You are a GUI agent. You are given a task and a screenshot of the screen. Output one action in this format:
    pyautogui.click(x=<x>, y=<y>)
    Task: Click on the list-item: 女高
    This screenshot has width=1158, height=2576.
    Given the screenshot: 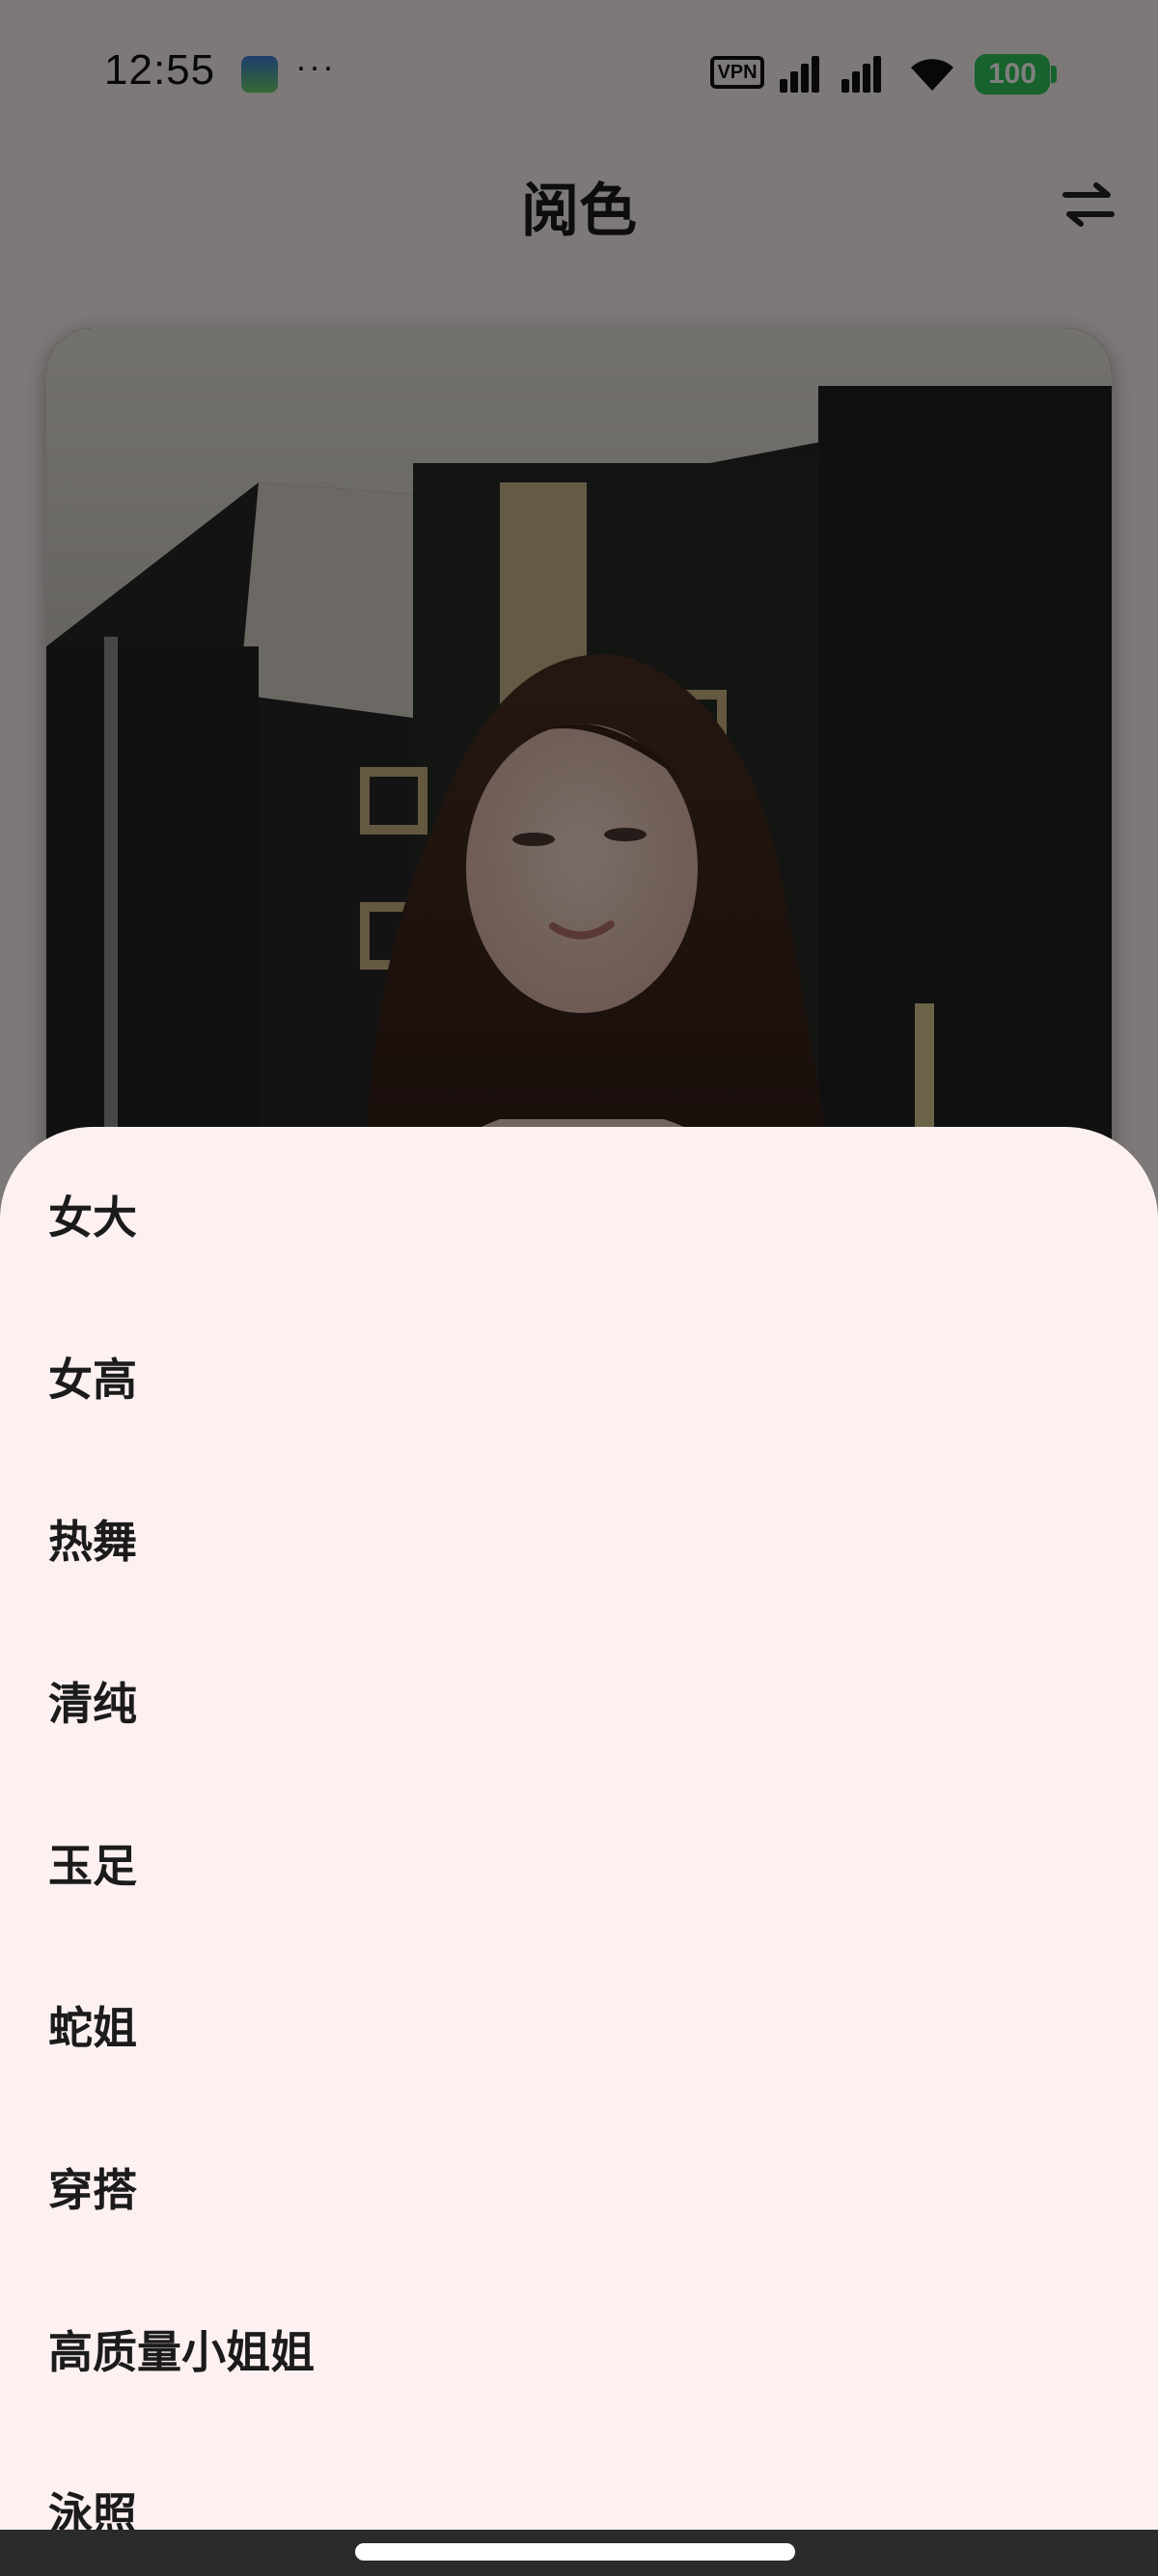 What is the action you would take?
    pyautogui.click(x=579, y=1380)
    